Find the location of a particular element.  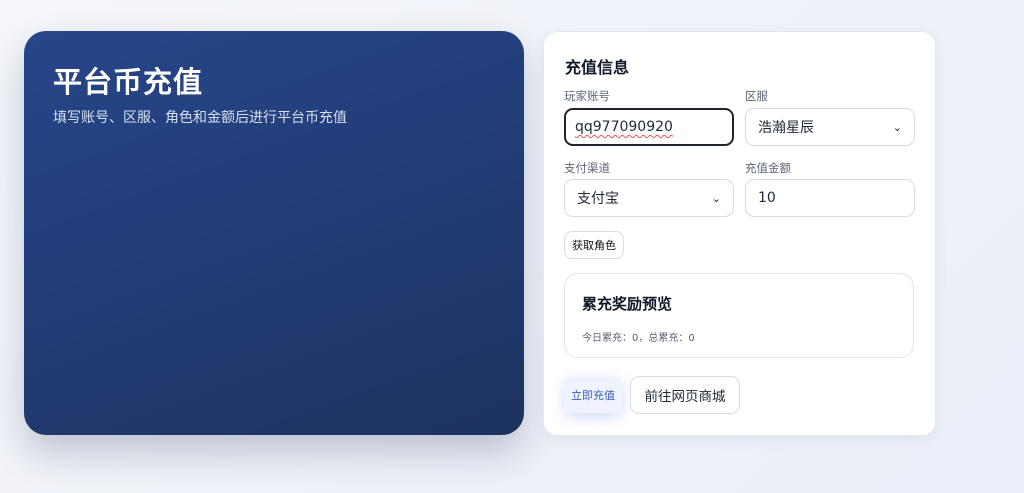

payment-label: 支付渠道 is located at coordinates (587, 168).